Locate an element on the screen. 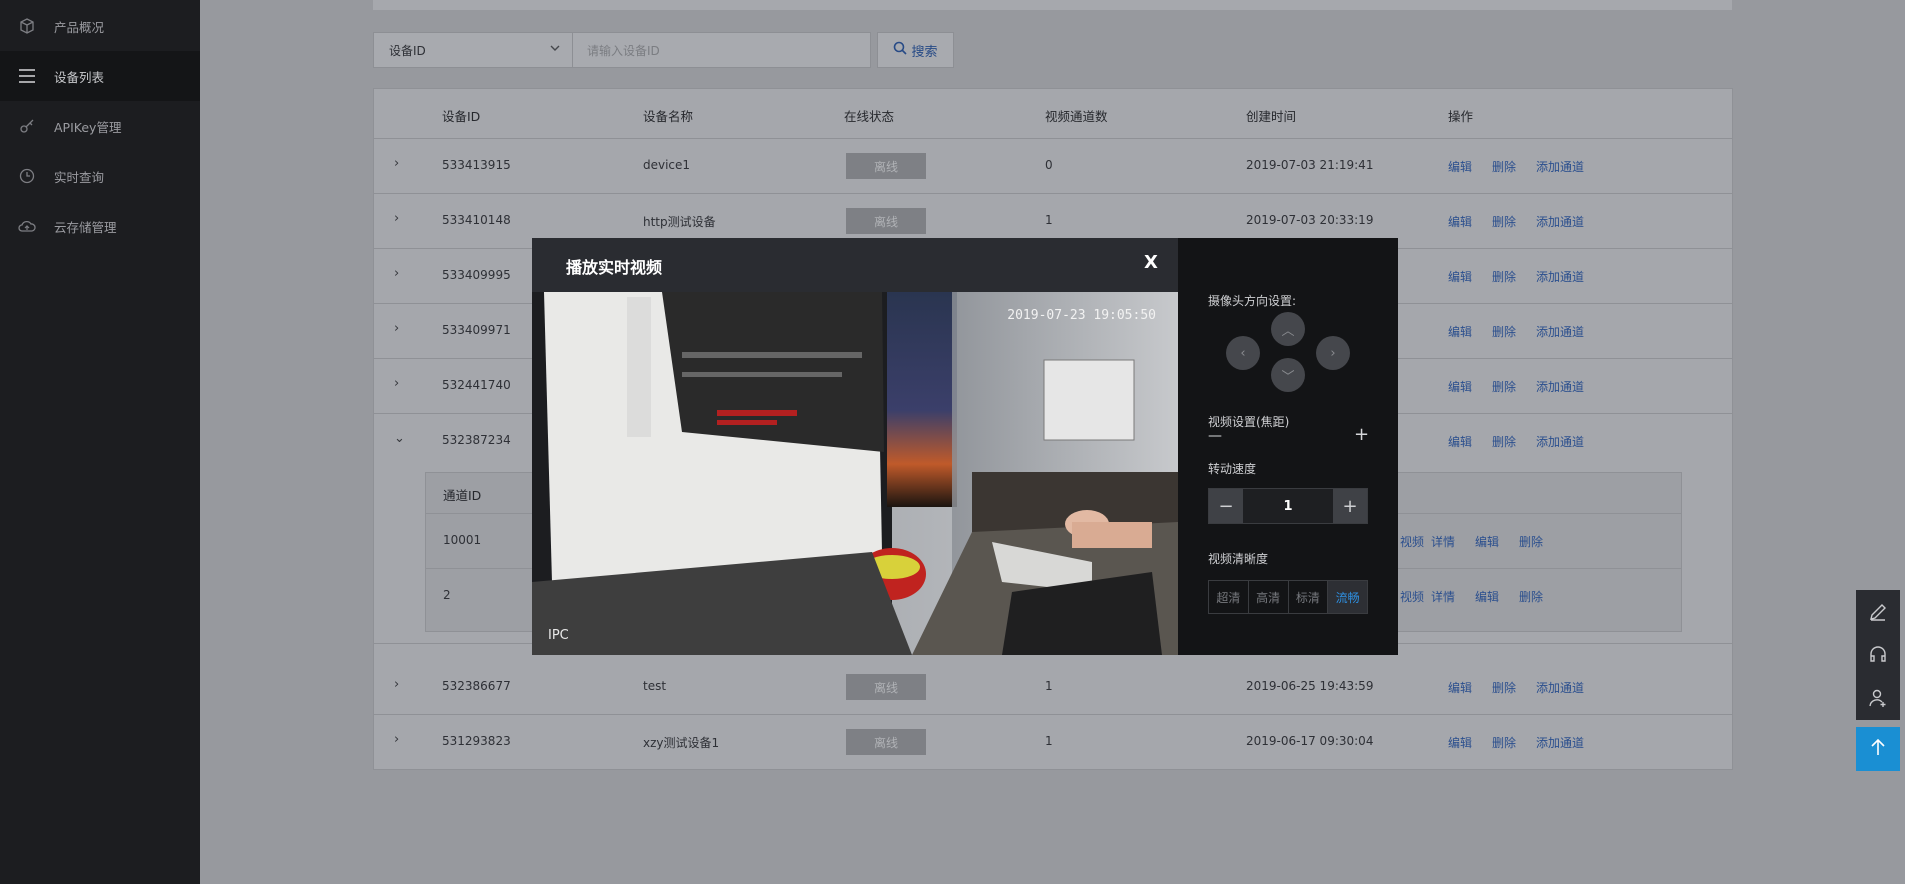 This screenshot has height=884, width=1905. speed-stepper: − 1 + is located at coordinates (1288, 506).